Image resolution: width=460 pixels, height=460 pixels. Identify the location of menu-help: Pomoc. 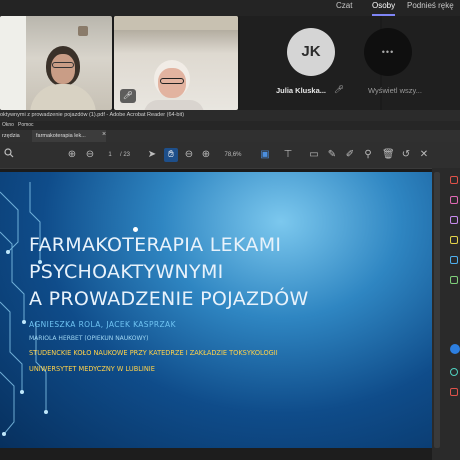
(26, 125).